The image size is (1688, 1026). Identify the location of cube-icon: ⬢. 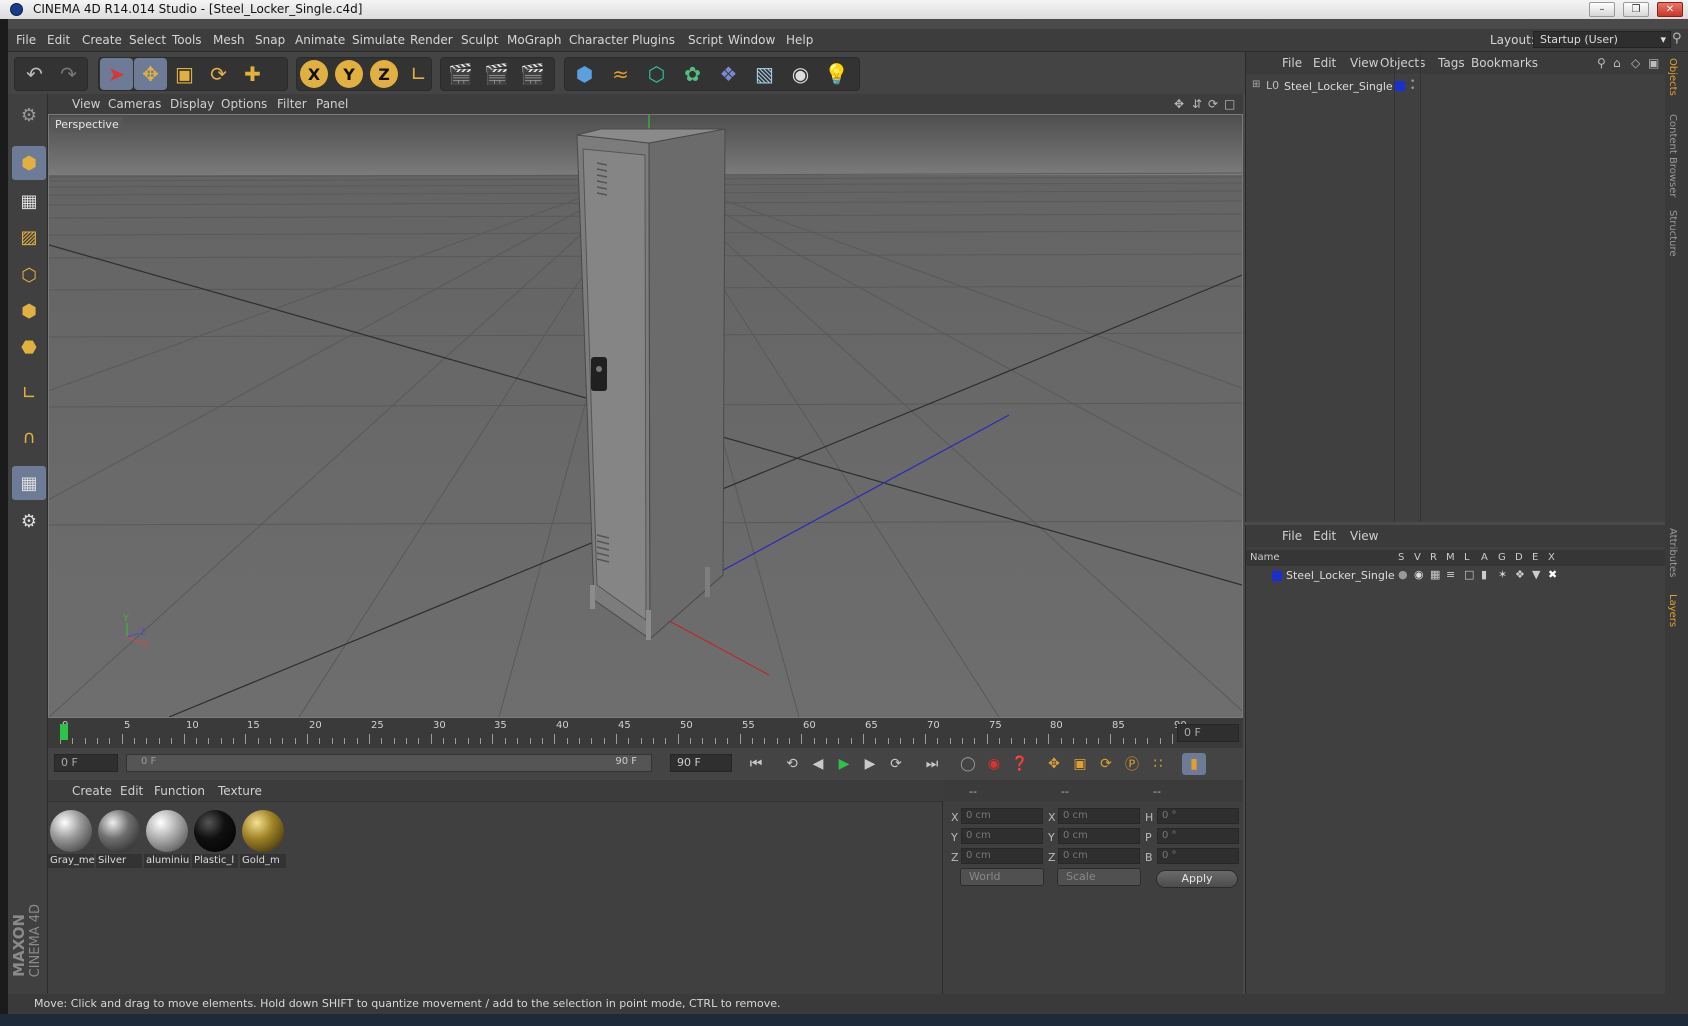
(584, 74).